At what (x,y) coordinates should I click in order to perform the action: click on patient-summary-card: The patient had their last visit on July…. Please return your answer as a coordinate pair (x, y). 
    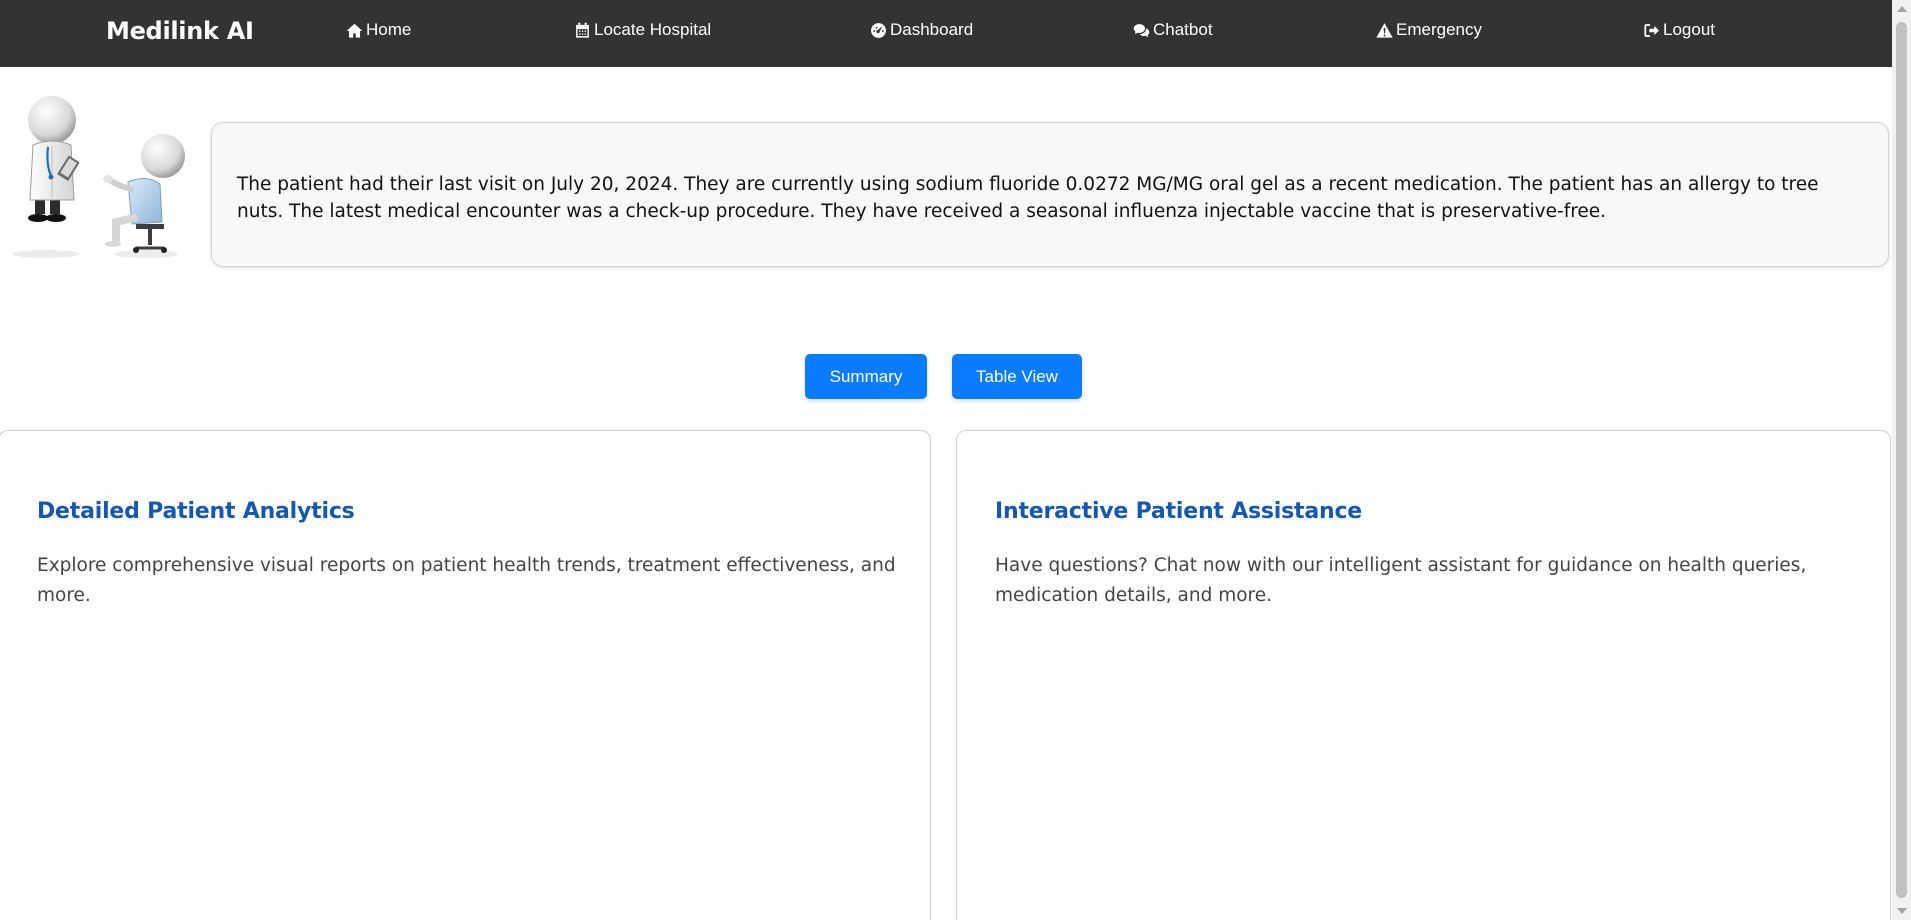
    Looking at the image, I should click on (1050, 194).